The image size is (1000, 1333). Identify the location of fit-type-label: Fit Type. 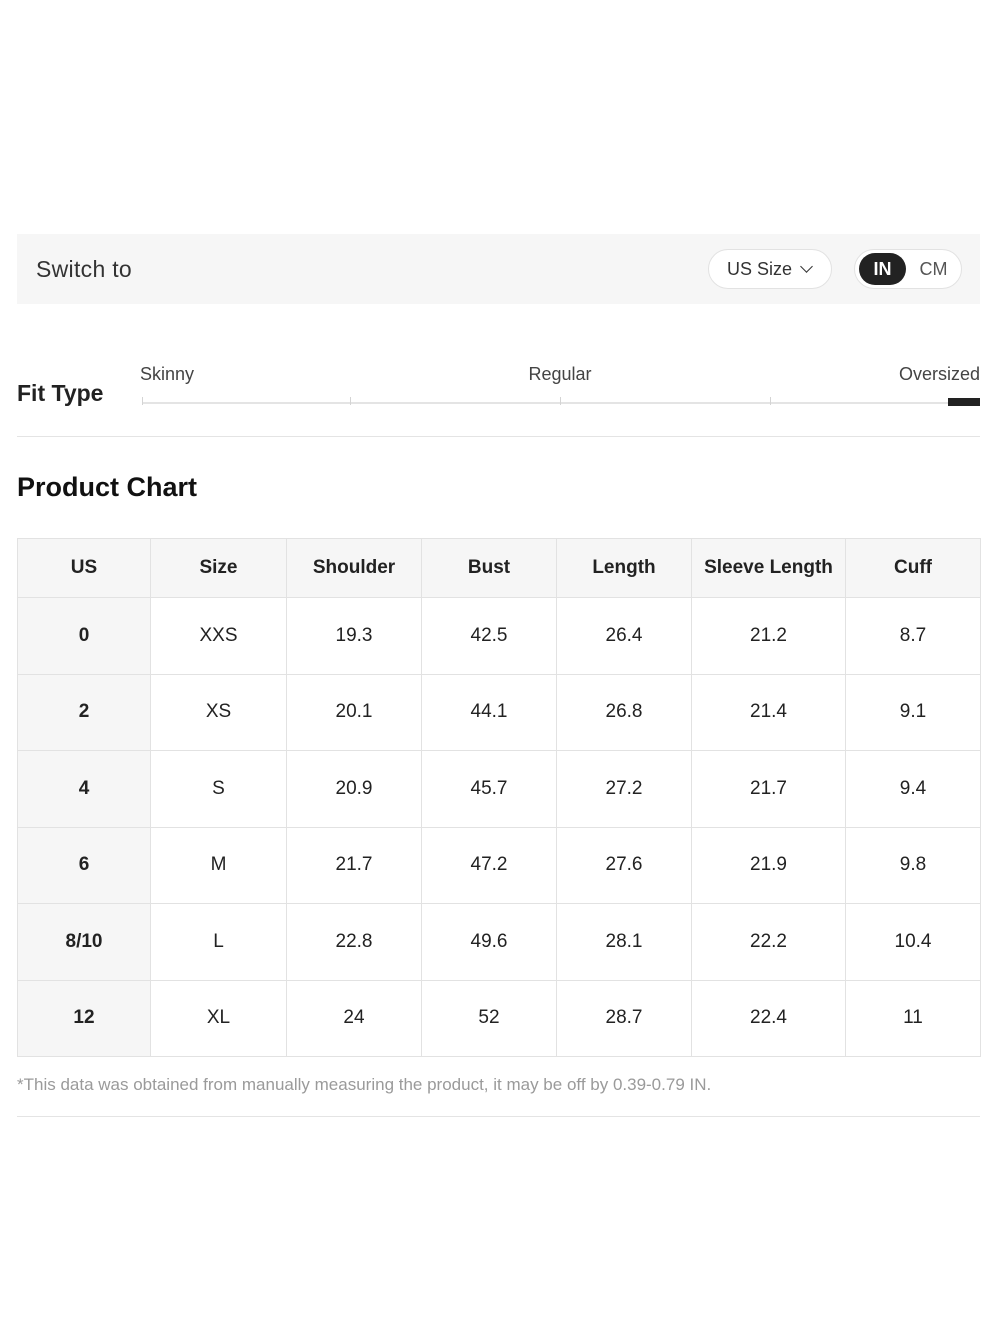
(60, 393).